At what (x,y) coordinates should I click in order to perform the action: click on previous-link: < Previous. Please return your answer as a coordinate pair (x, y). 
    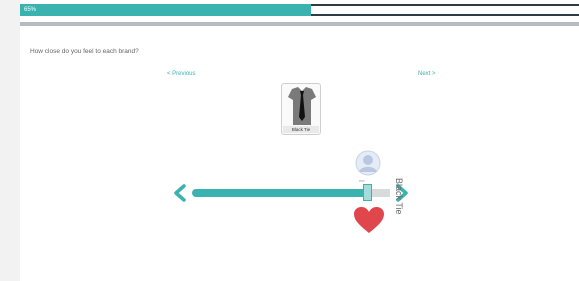
    Looking at the image, I should click on (181, 74).